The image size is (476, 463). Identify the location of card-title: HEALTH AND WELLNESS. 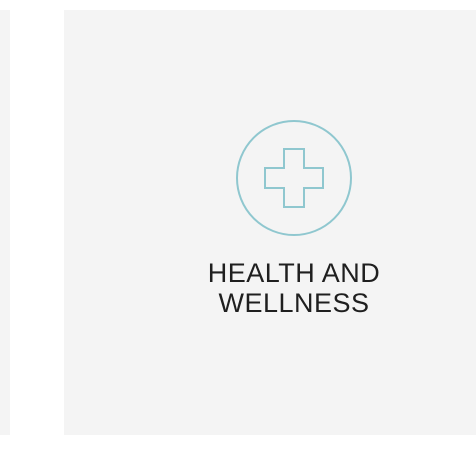
(238, 288).